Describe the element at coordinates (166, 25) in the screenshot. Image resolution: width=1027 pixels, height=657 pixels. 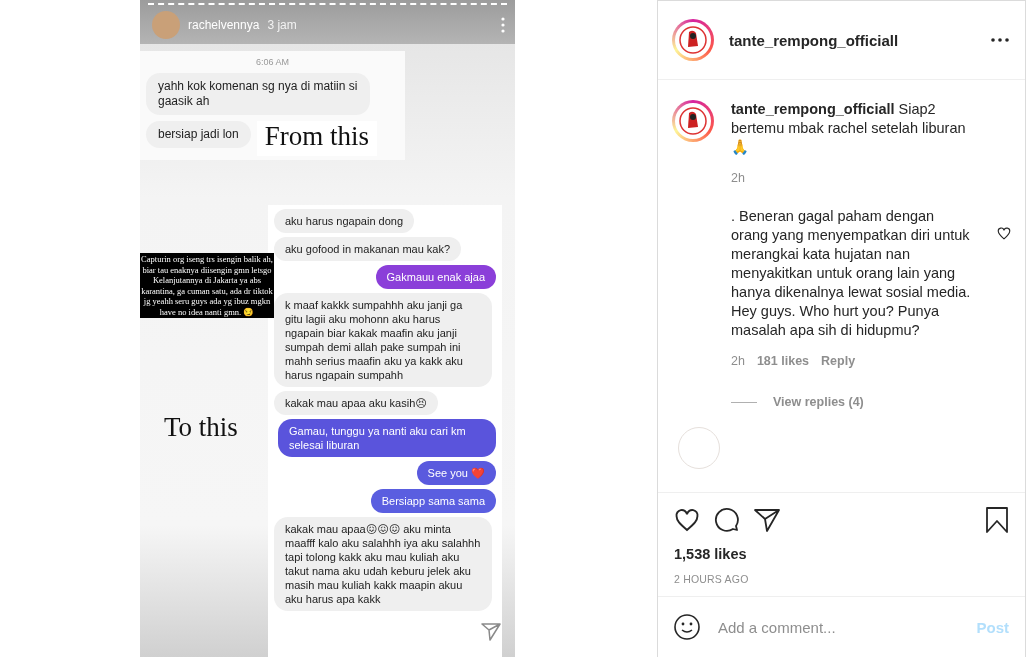
I see `avatar-circle` at that location.